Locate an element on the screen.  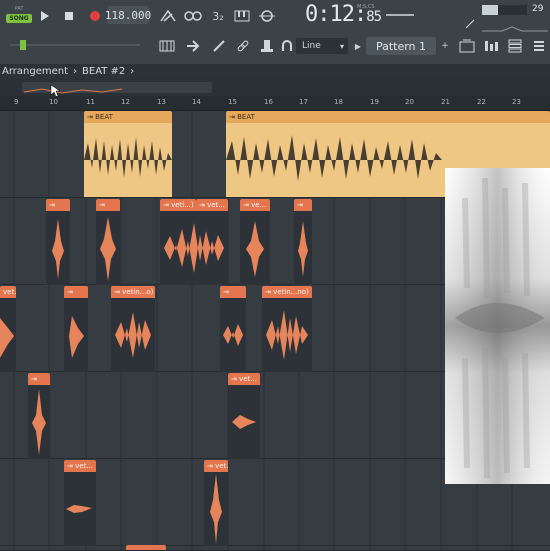
vocal-clip-header: ⇥ veti...) is located at coordinates (178, 205).